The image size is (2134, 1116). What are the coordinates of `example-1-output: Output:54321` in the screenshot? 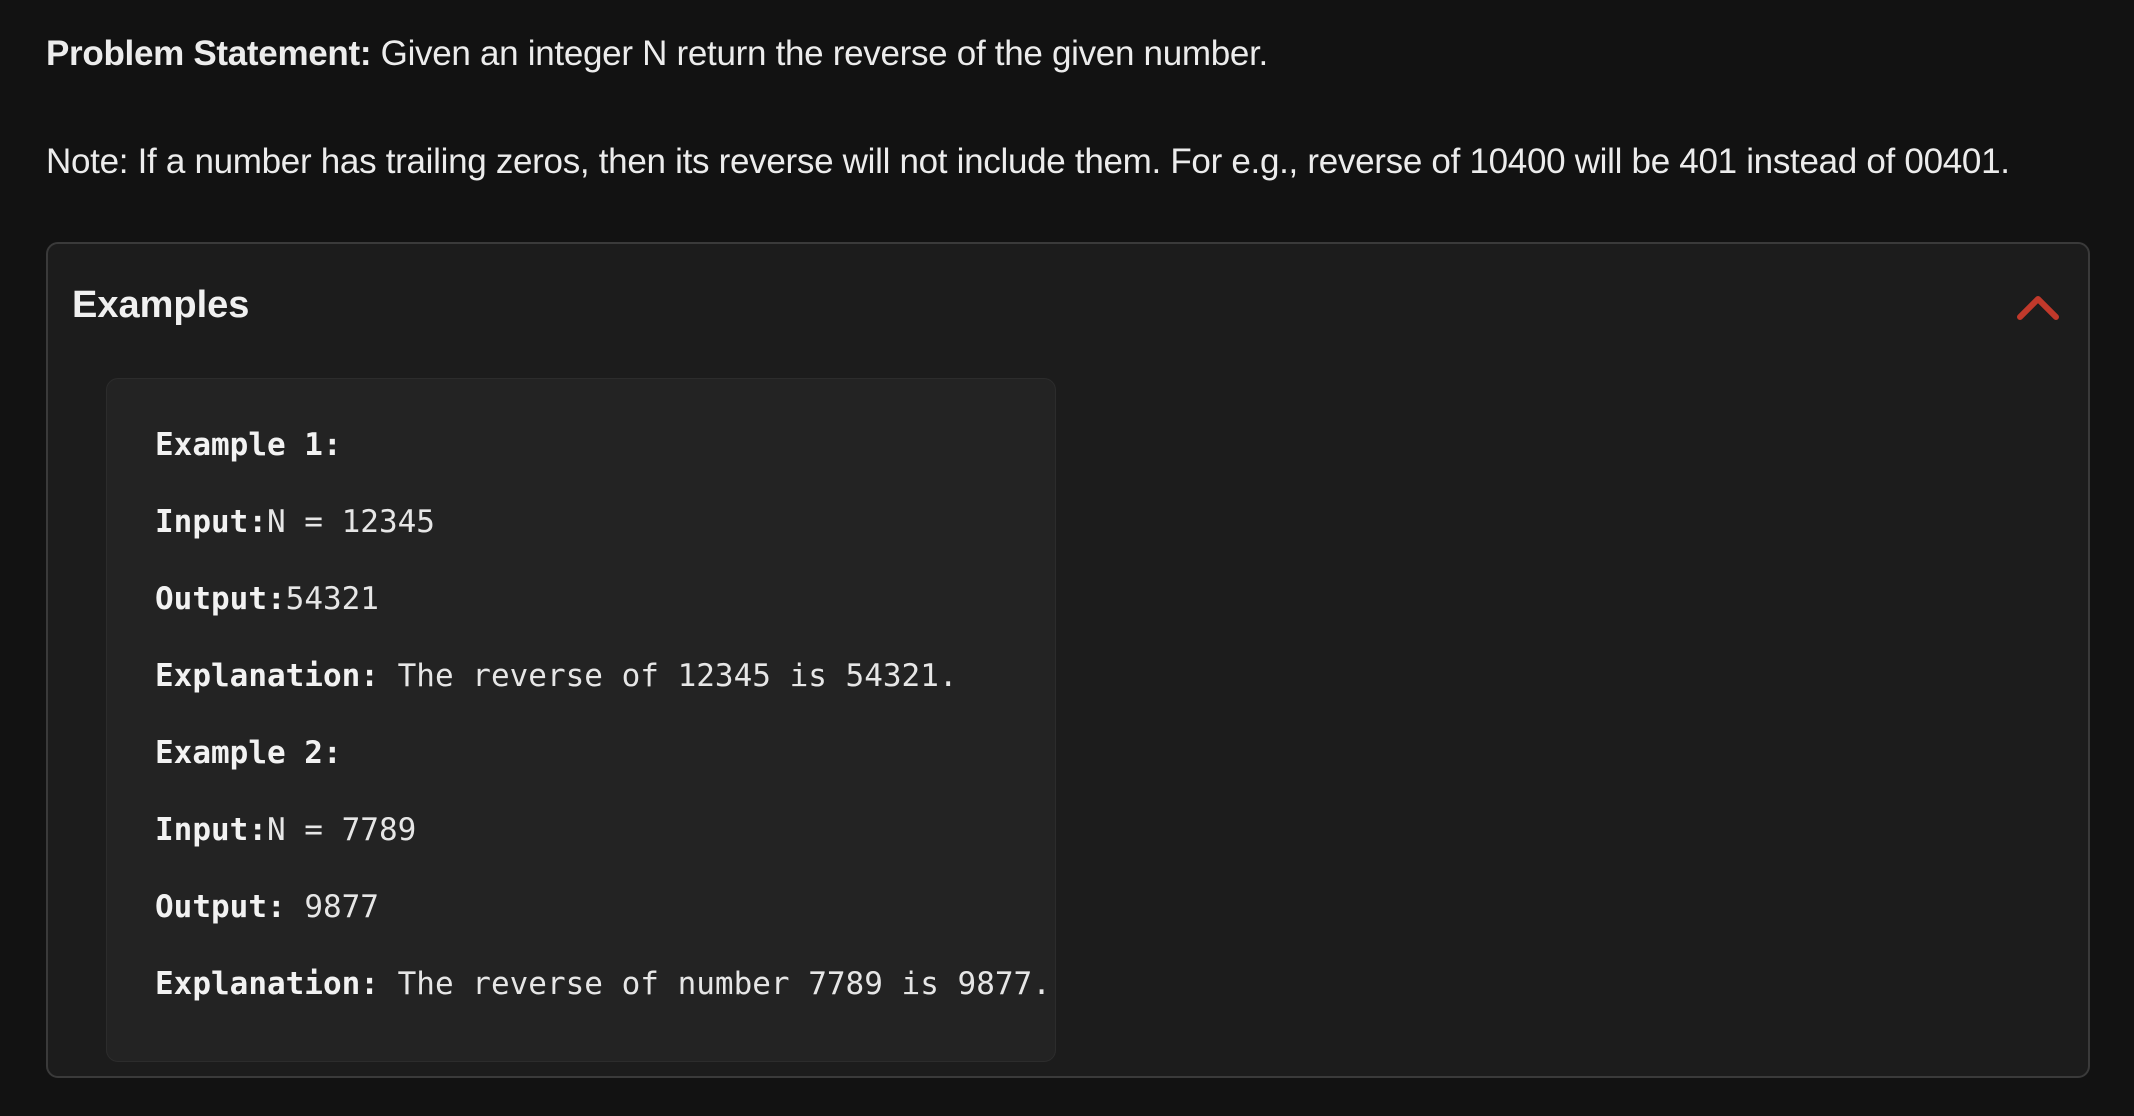 It's located at (581, 599).